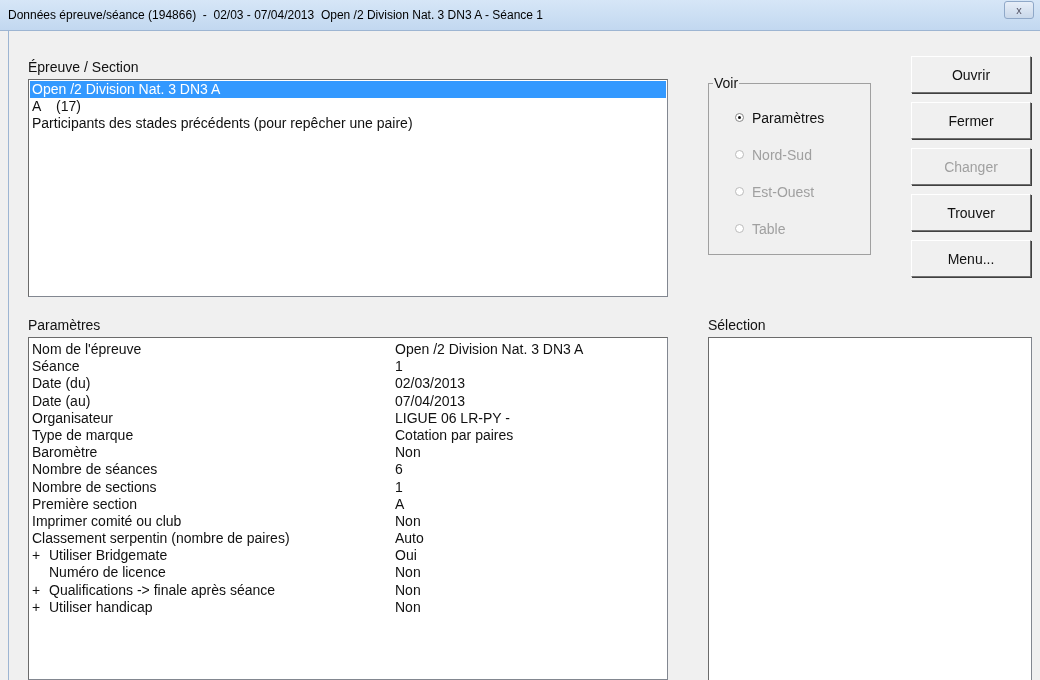  What do you see at coordinates (101, 607) in the screenshot?
I see `parameter-name: Utiliser handicap` at bounding box center [101, 607].